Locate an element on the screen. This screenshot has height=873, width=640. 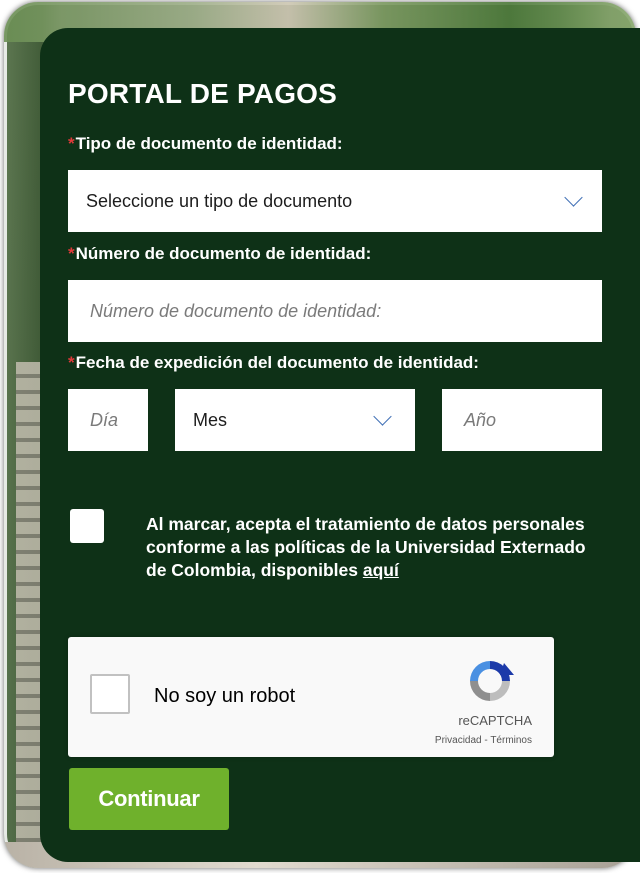
doc-type-label-text: Tipo de documento de identidad: is located at coordinates (209, 143).